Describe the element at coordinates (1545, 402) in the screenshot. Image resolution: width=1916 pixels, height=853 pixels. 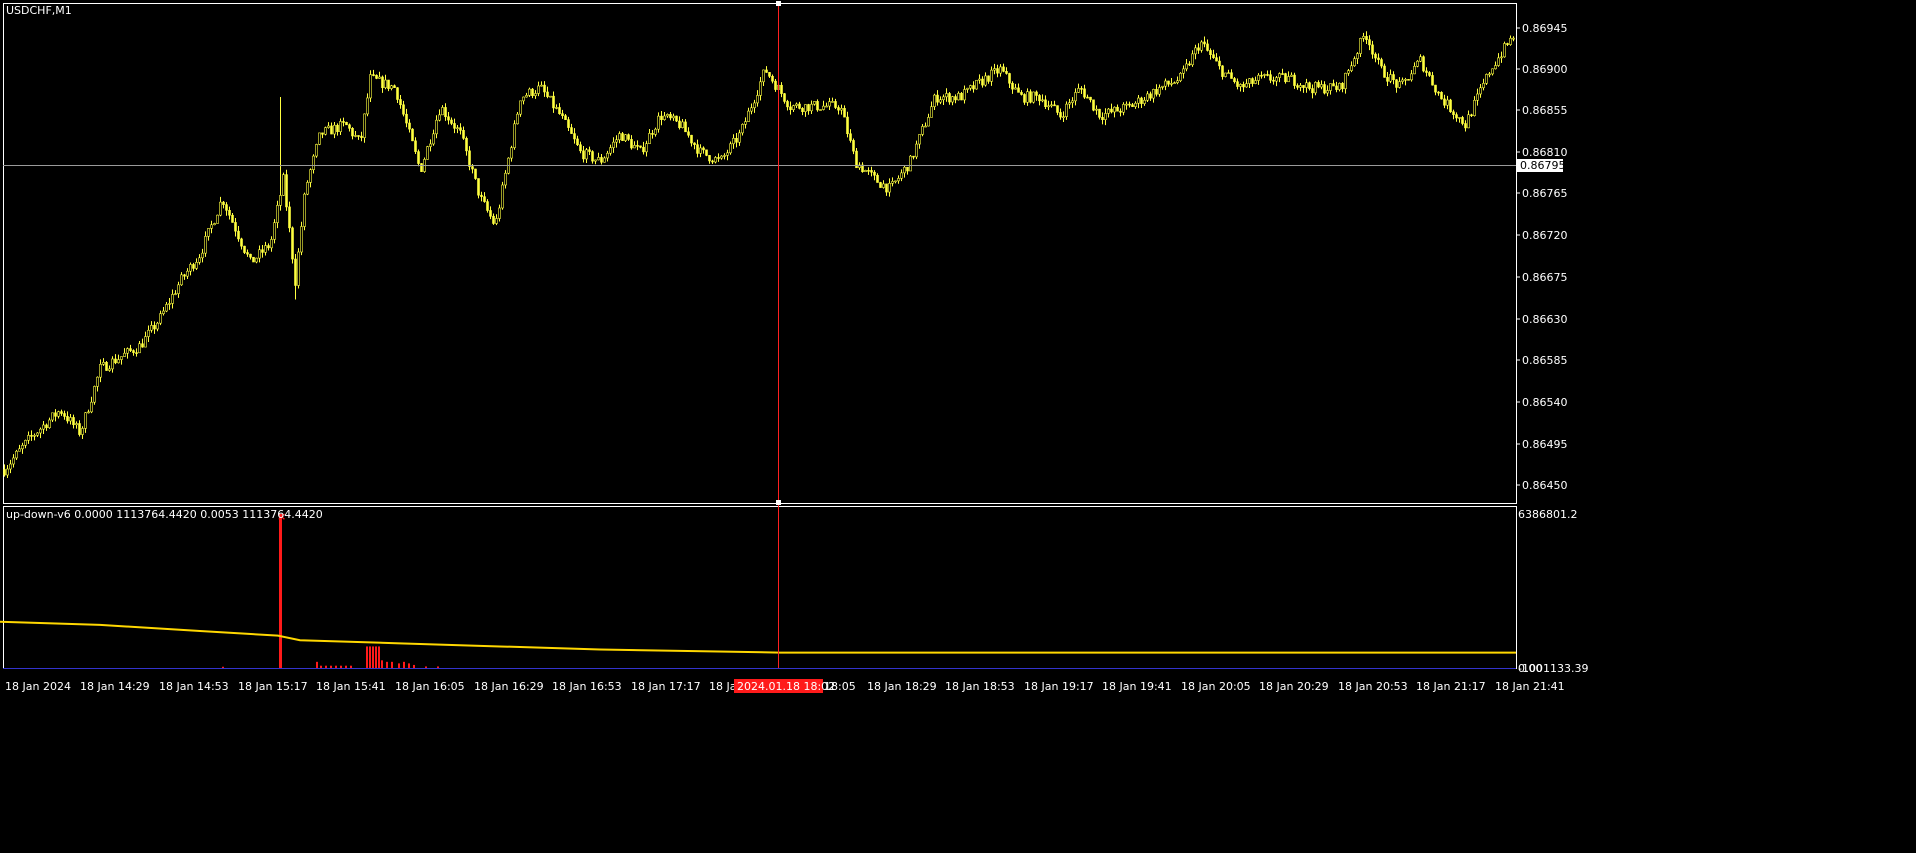
I see `svg-text: 0.86540` at that location.